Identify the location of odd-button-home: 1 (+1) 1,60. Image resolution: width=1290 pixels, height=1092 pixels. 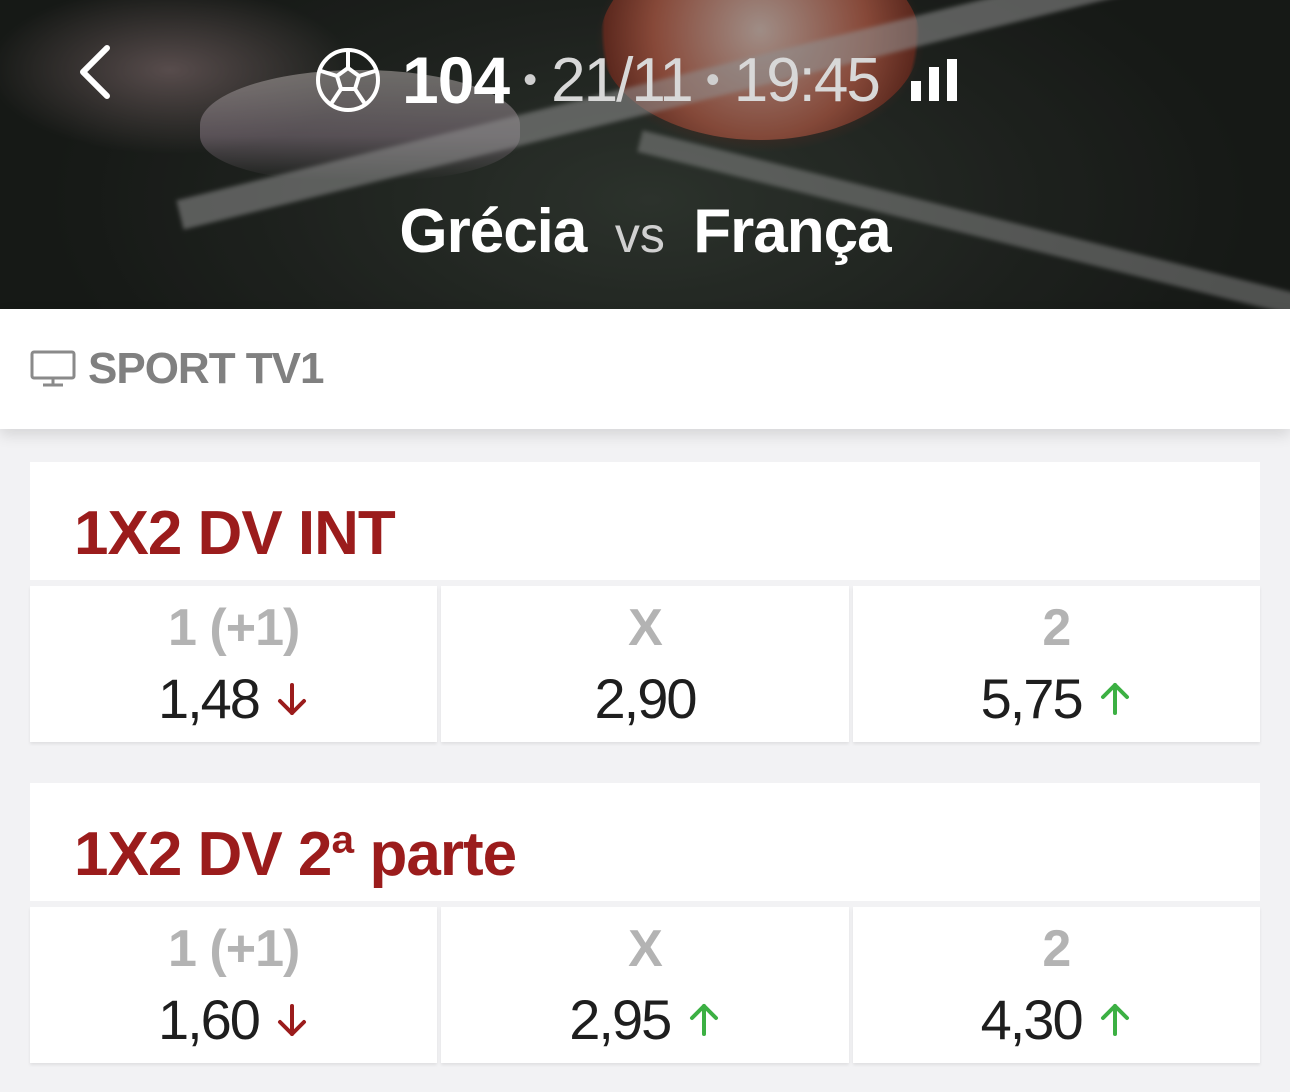
(234, 985).